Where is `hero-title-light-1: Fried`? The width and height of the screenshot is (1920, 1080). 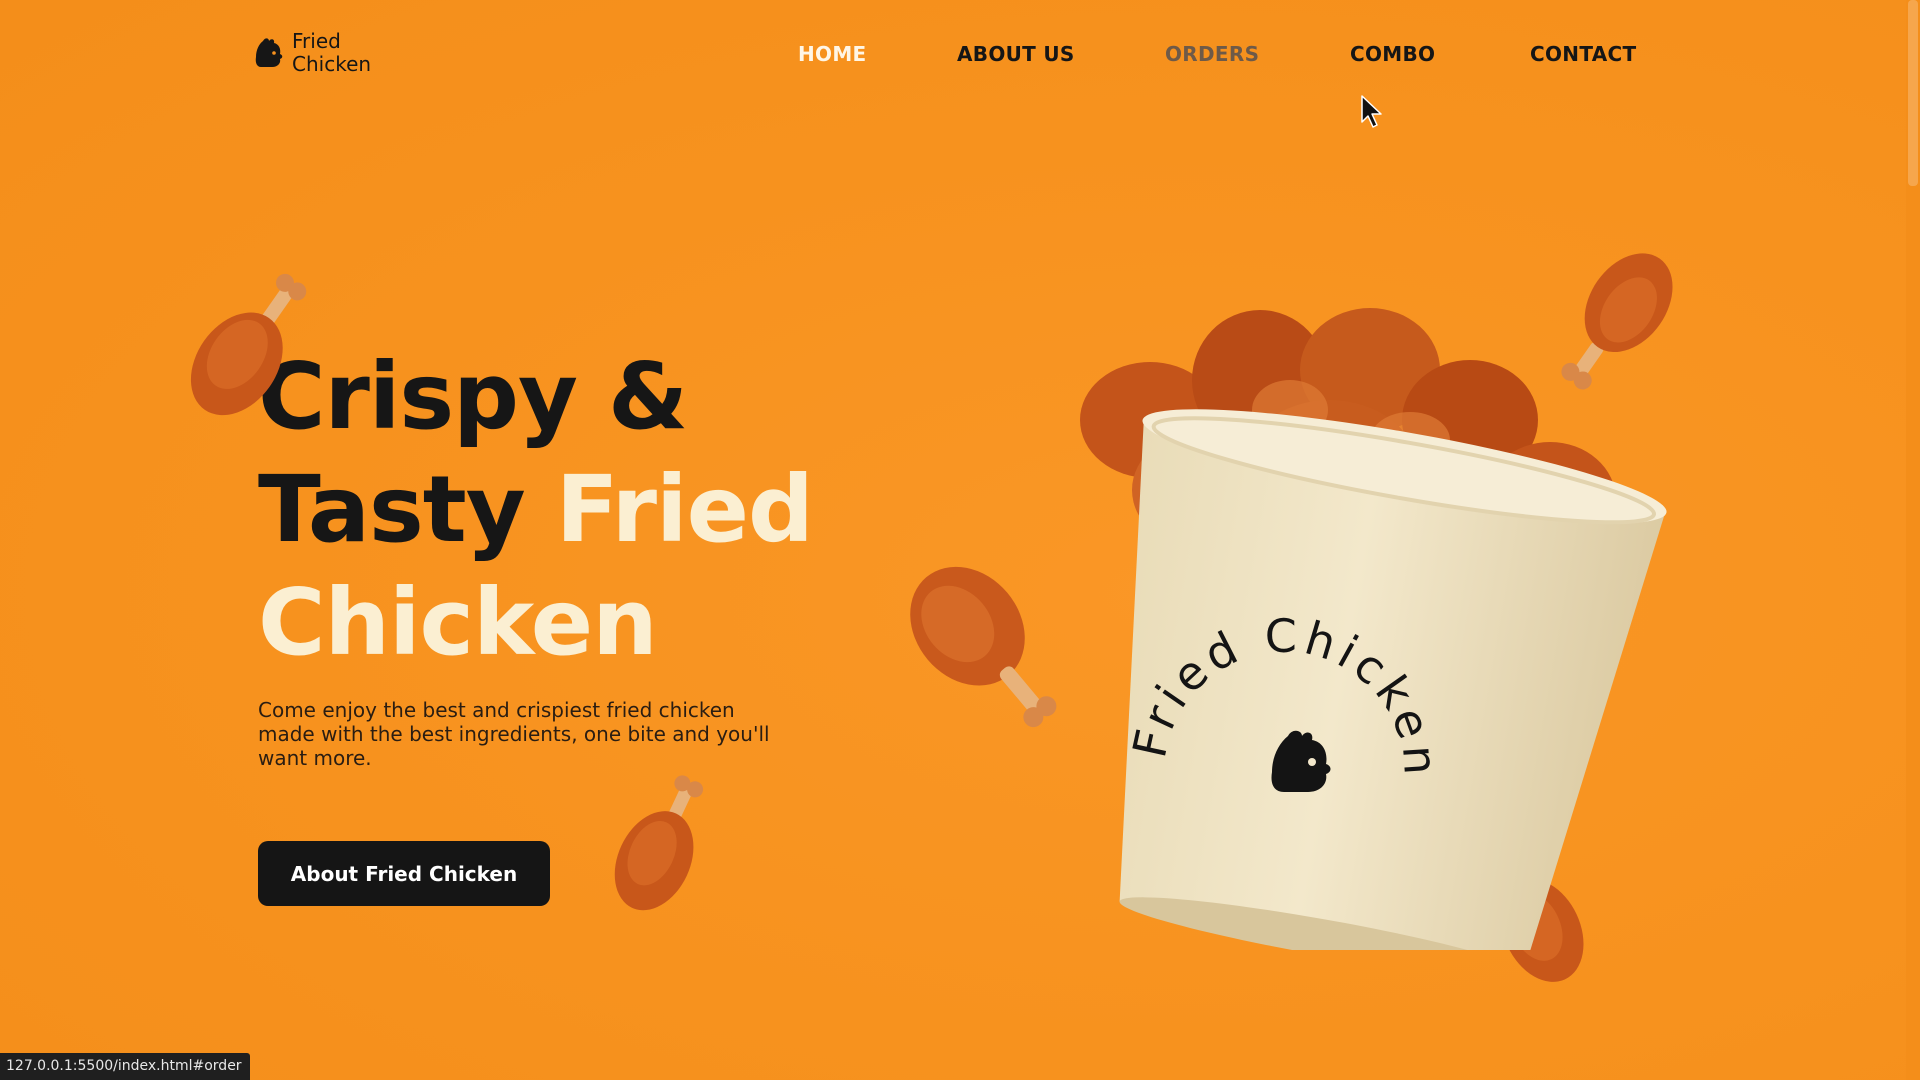 hero-title-light-1: Fried is located at coordinates (684, 509).